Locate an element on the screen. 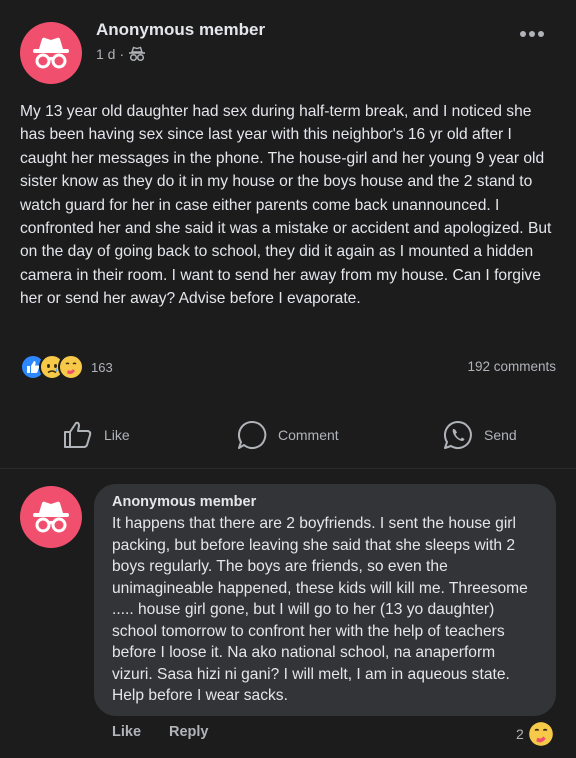  send-button: Send is located at coordinates (479, 435).